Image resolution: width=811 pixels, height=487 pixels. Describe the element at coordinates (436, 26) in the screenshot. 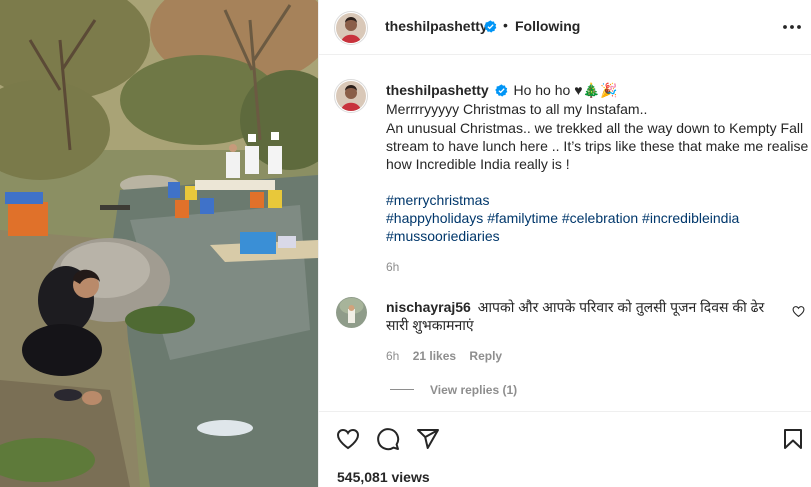

I see `post-author-username: theshilpashetty` at that location.